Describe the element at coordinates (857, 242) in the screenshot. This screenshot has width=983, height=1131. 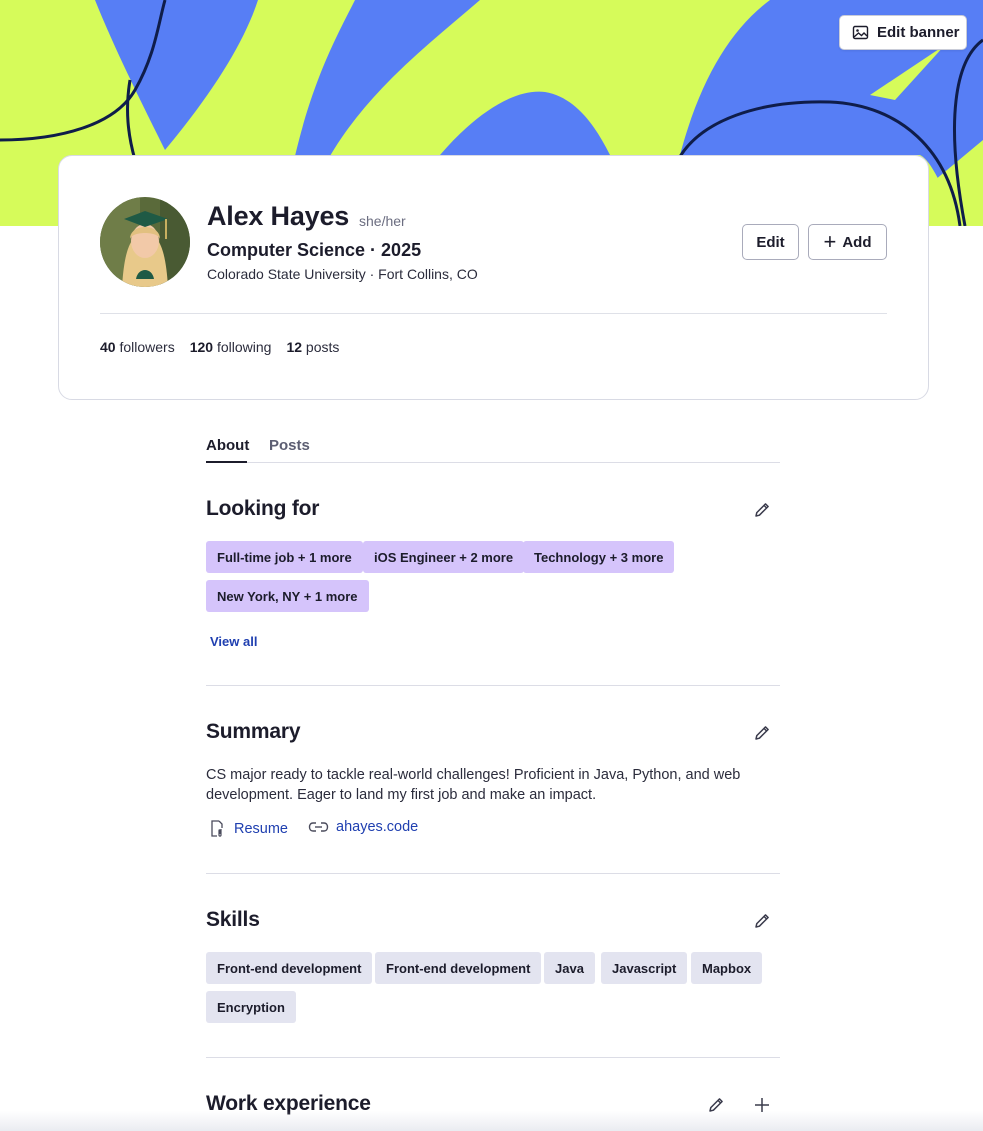
I see `add-label: Add` at that location.